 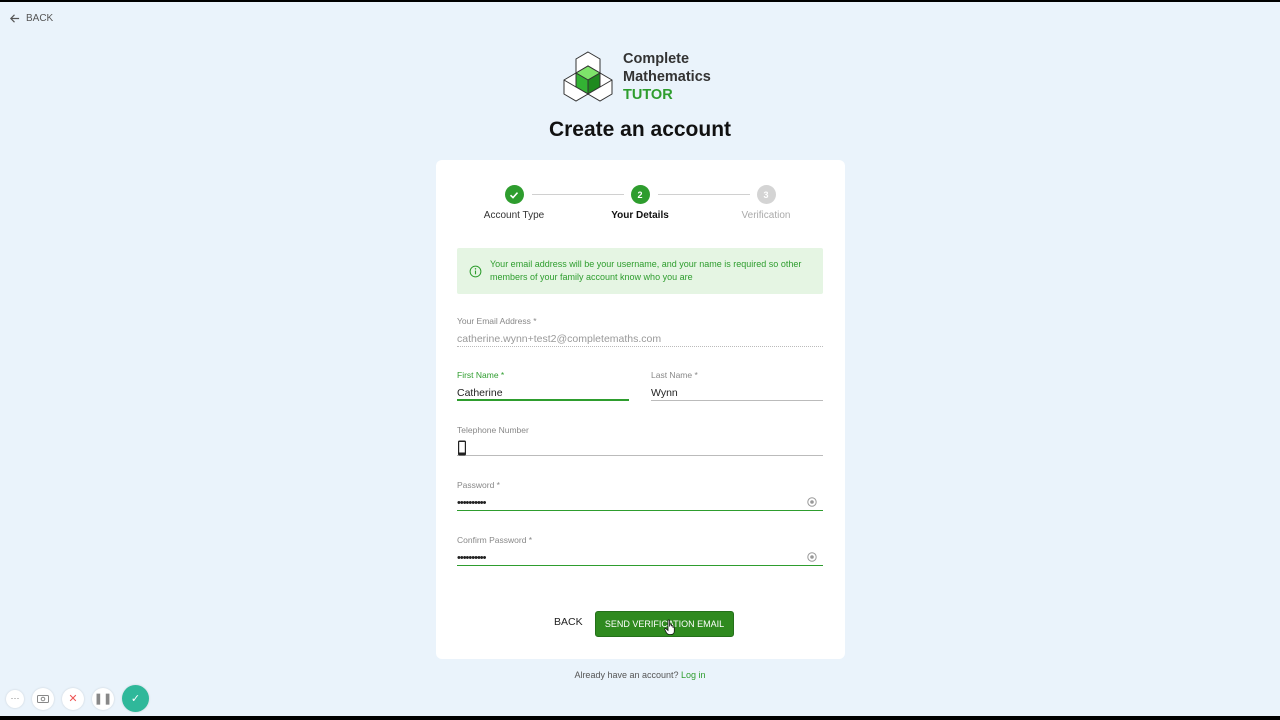 What do you see at coordinates (73, 698) in the screenshot?
I see `cancel-recording-icon: ✕` at bounding box center [73, 698].